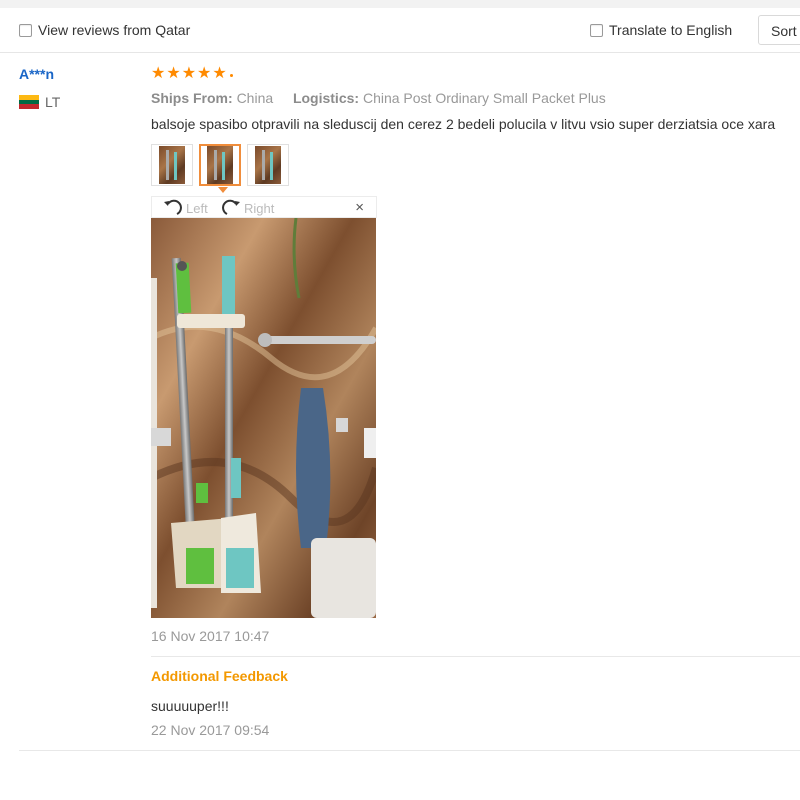 This screenshot has width=800, height=800. What do you see at coordinates (223, 190) in the screenshot?
I see `active-thumbnail-caret` at bounding box center [223, 190].